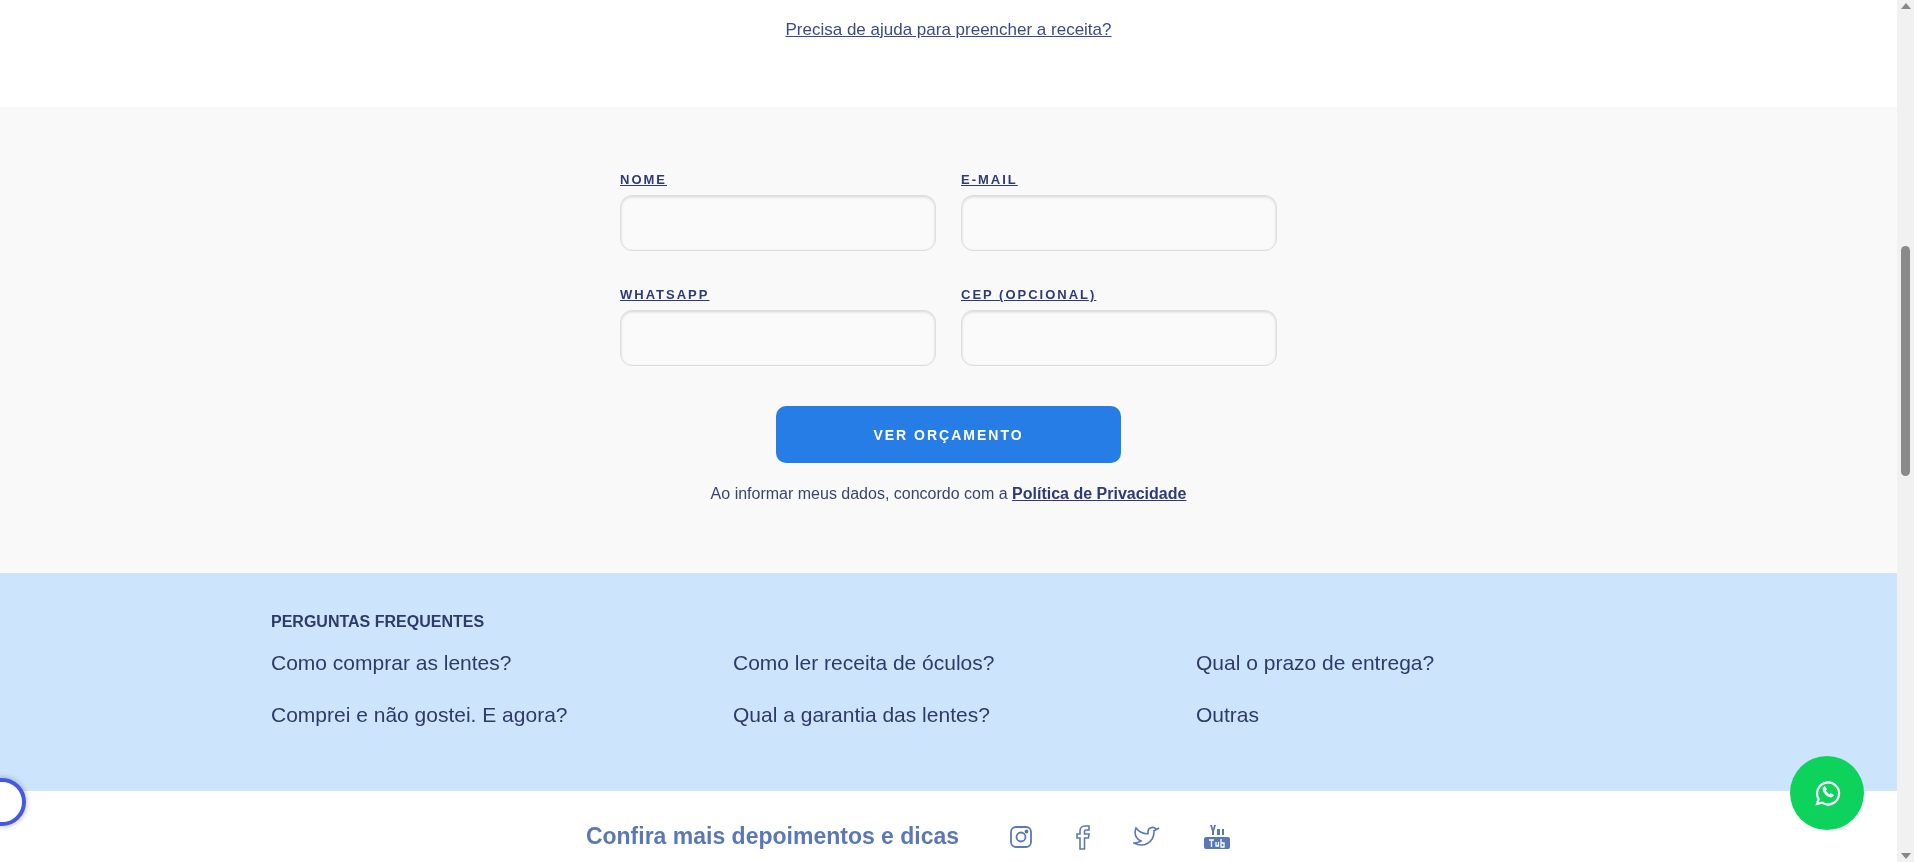  I want to click on help-link: Precisa de ajuda para preencher a receita?, so click(948, 30).